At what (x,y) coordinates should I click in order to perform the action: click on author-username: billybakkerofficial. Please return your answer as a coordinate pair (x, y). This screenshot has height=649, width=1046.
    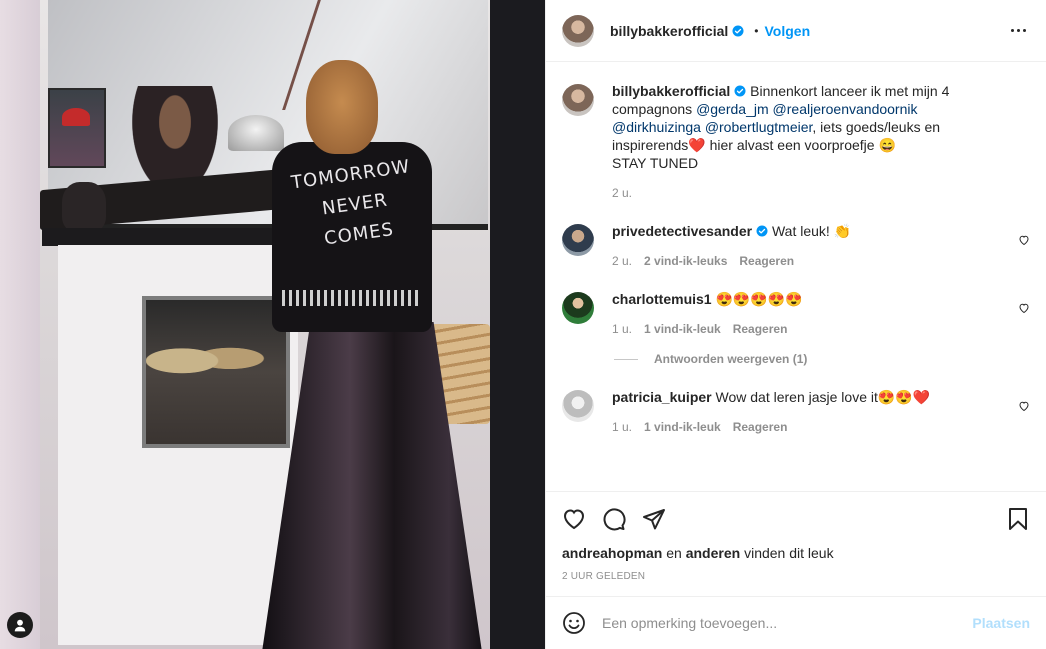
    Looking at the image, I should click on (669, 31).